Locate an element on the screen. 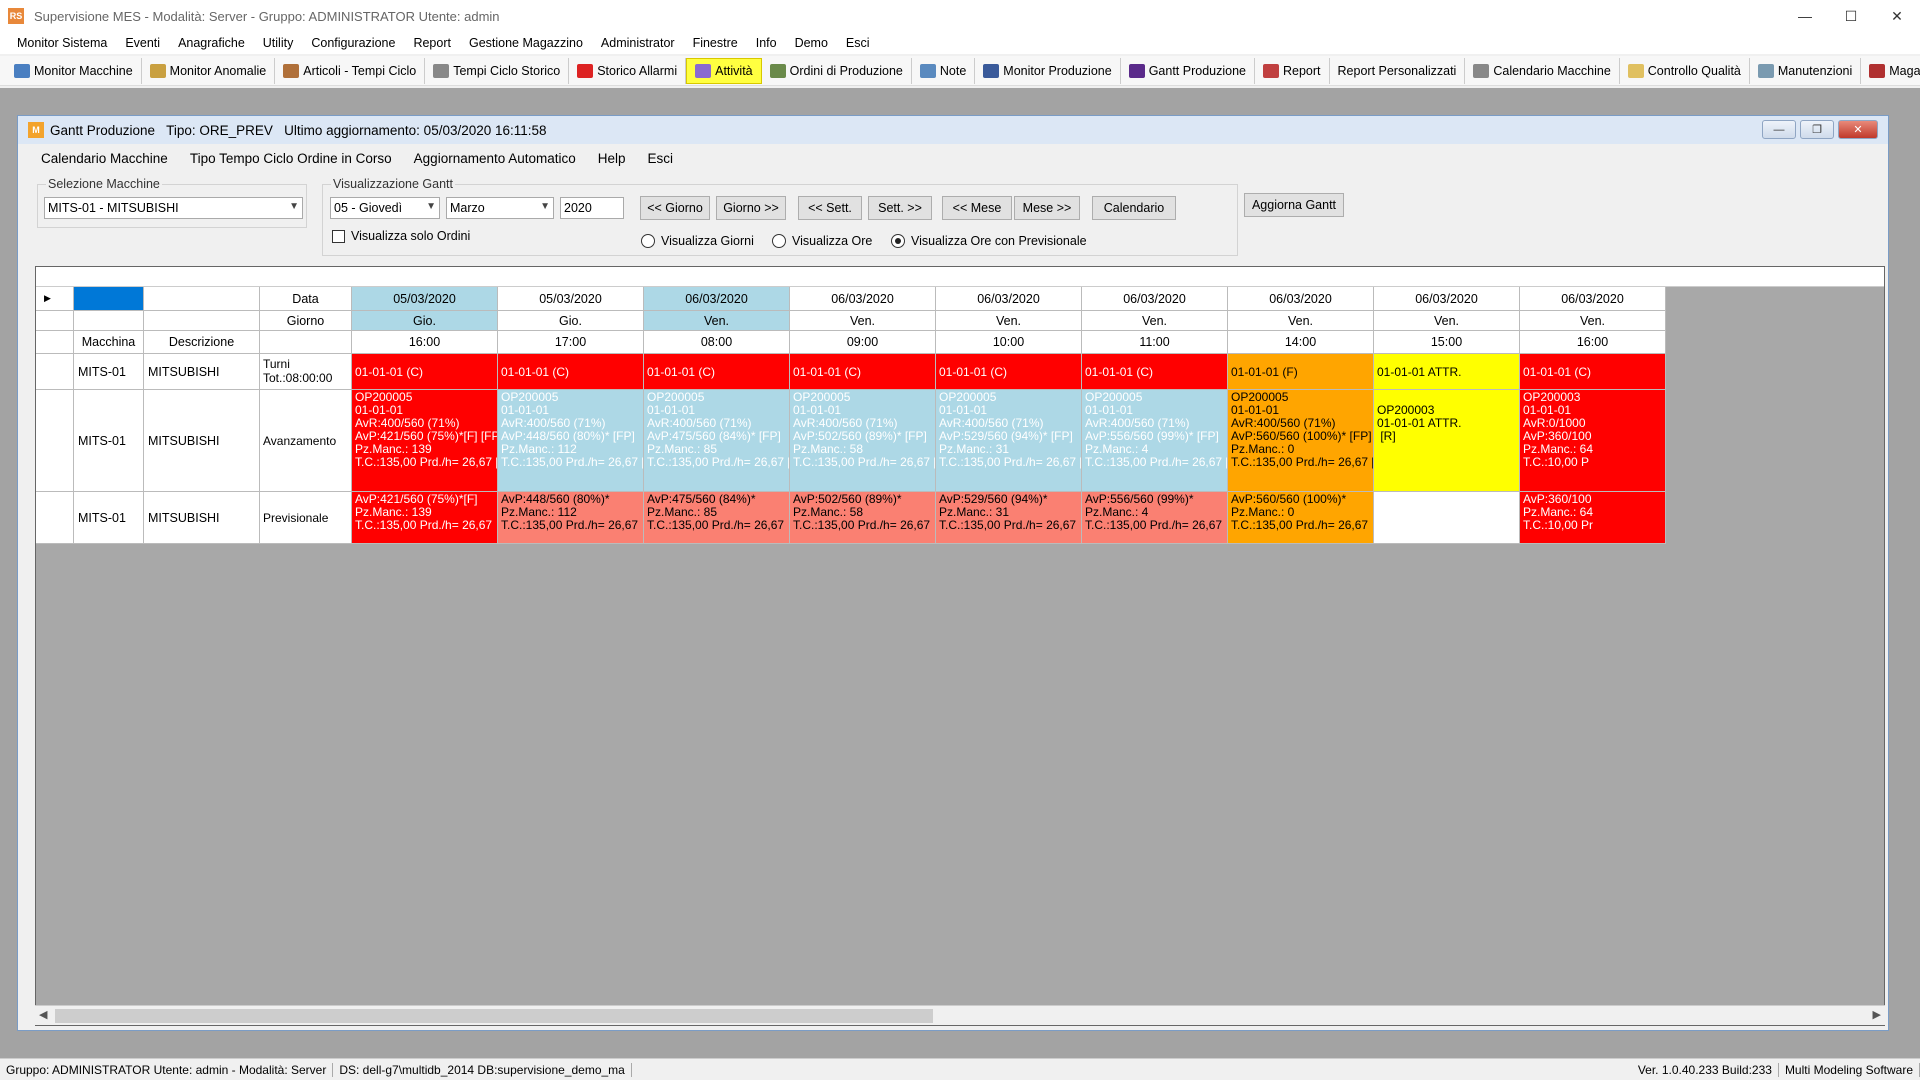 The image size is (1920, 1080). gantt-cell is located at coordinates (1447, 518).